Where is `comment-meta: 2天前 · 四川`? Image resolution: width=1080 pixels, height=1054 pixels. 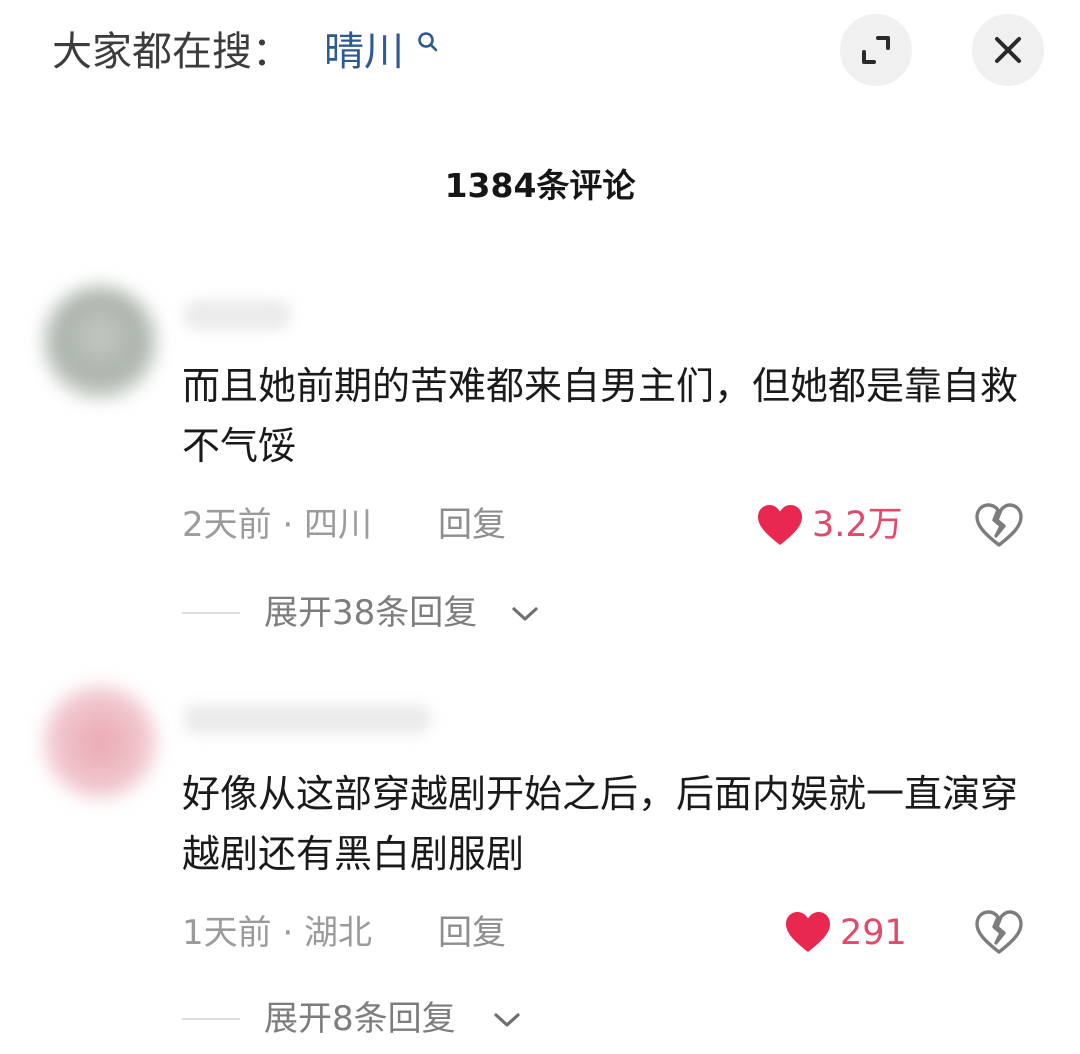
comment-meta: 2天前 · 四川 is located at coordinates (277, 525).